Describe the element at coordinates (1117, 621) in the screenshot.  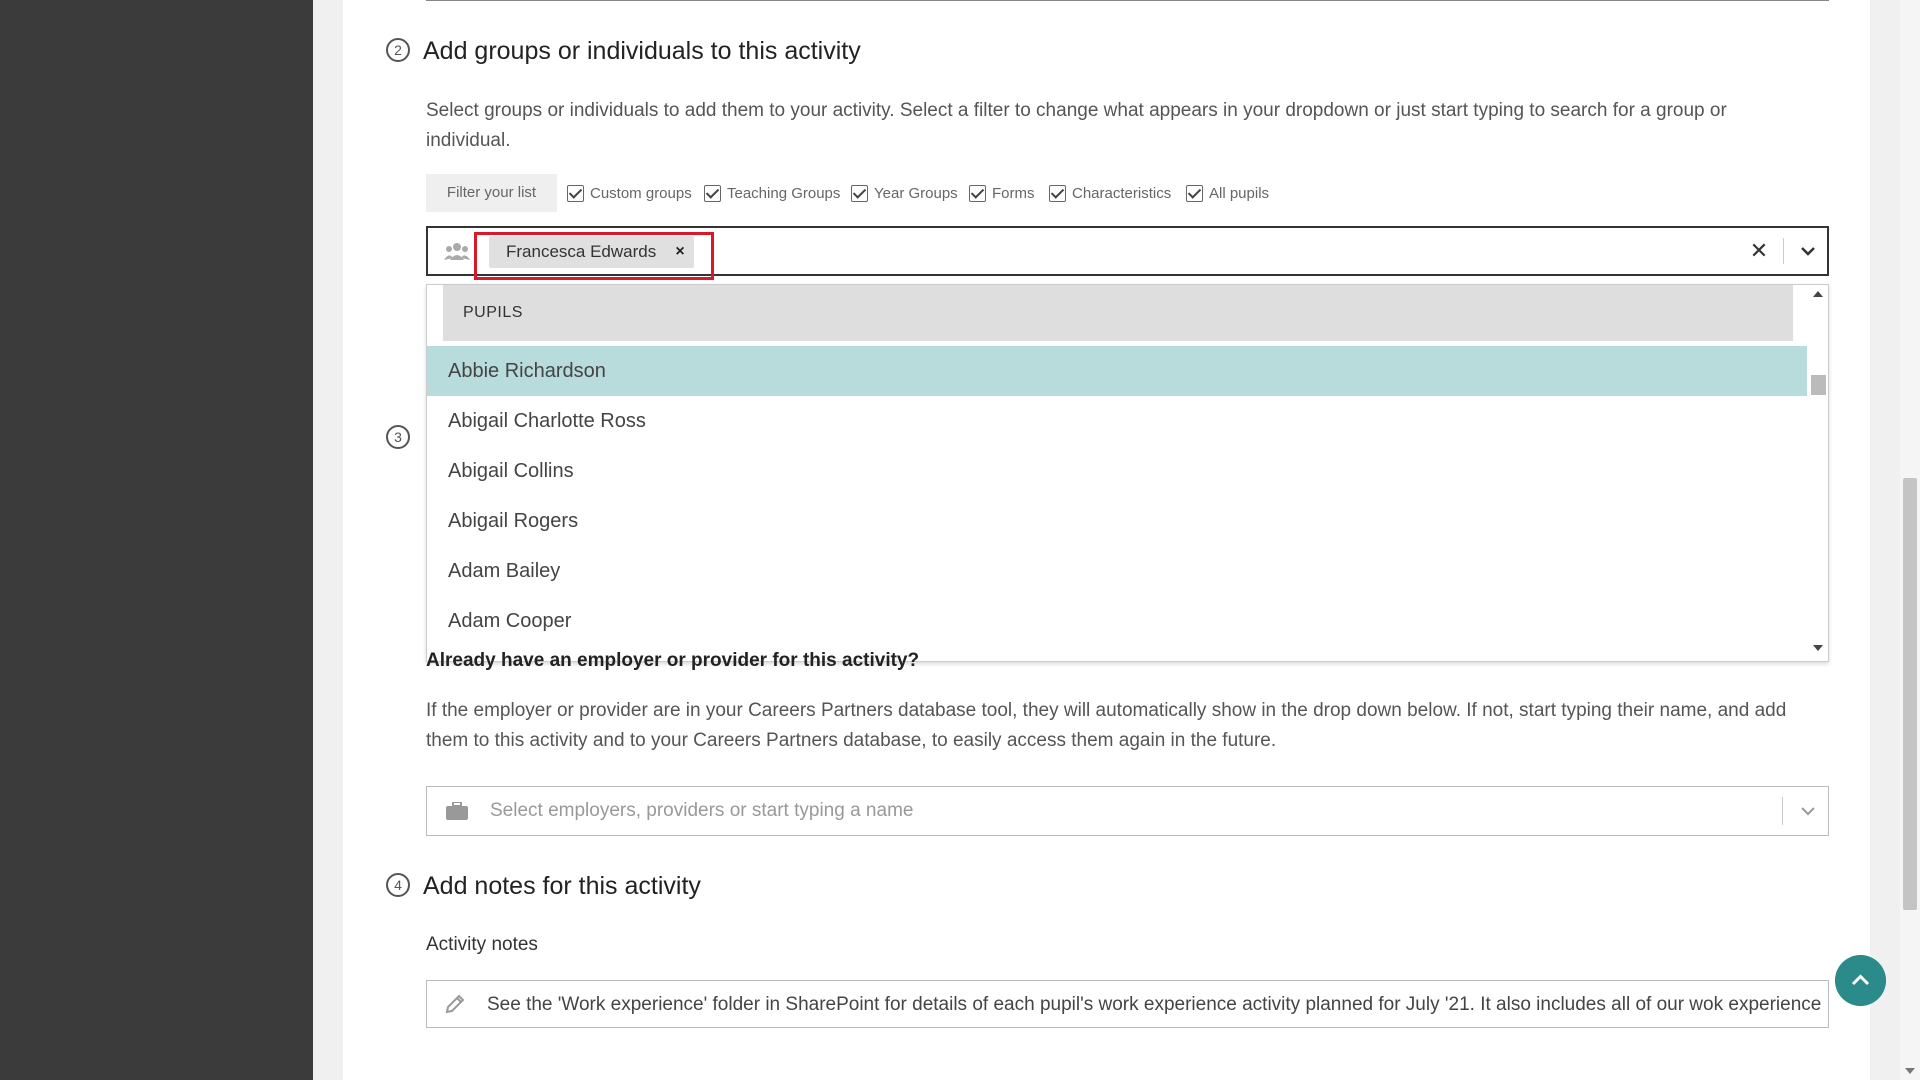
I see `dropdown-option: Adam Cooper` at that location.